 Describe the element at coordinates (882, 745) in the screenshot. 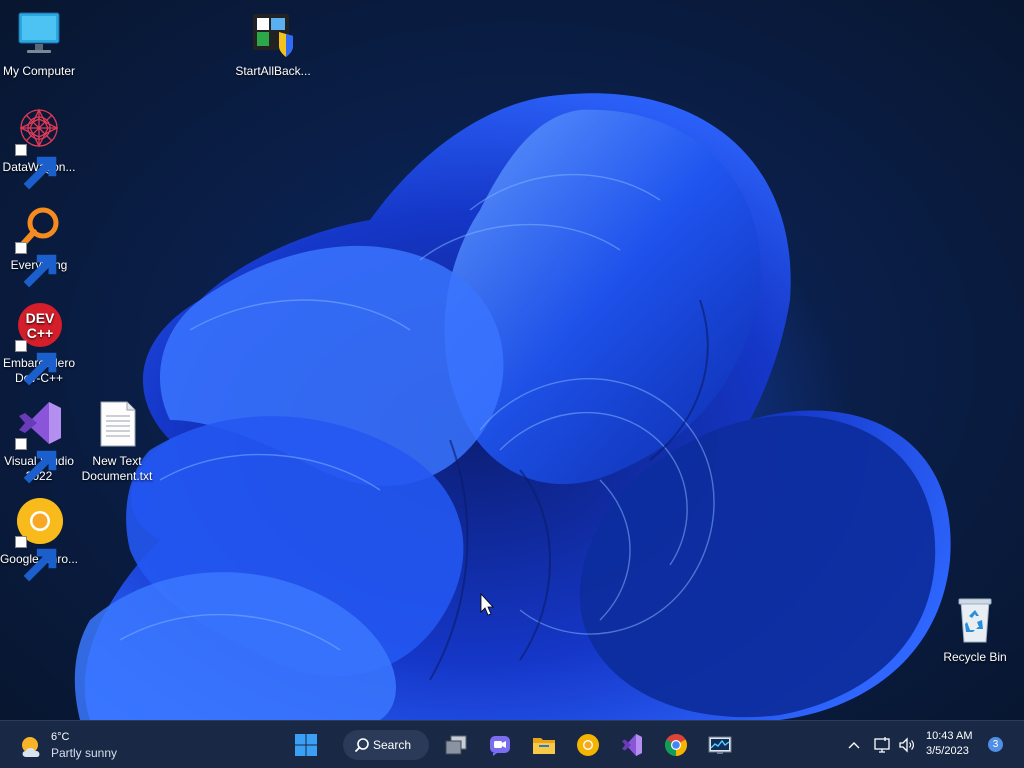

I see `network-icon` at that location.